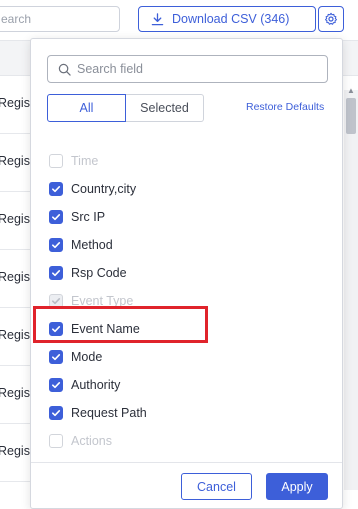  I want to click on field-option-label: Actions, so click(91, 441).